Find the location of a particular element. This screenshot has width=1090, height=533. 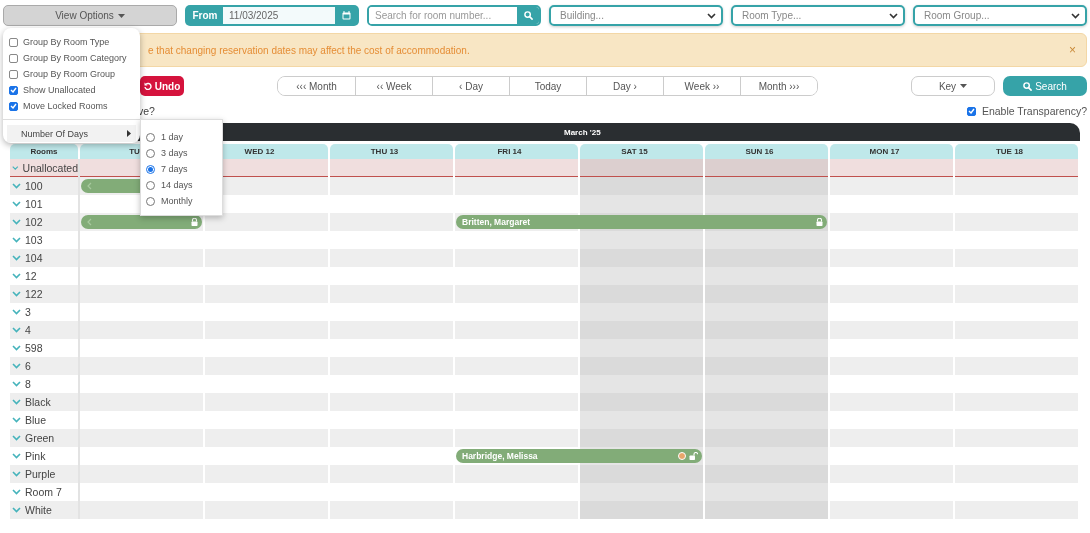

option-label: Group By Room Category is located at coordinates (75, 58).